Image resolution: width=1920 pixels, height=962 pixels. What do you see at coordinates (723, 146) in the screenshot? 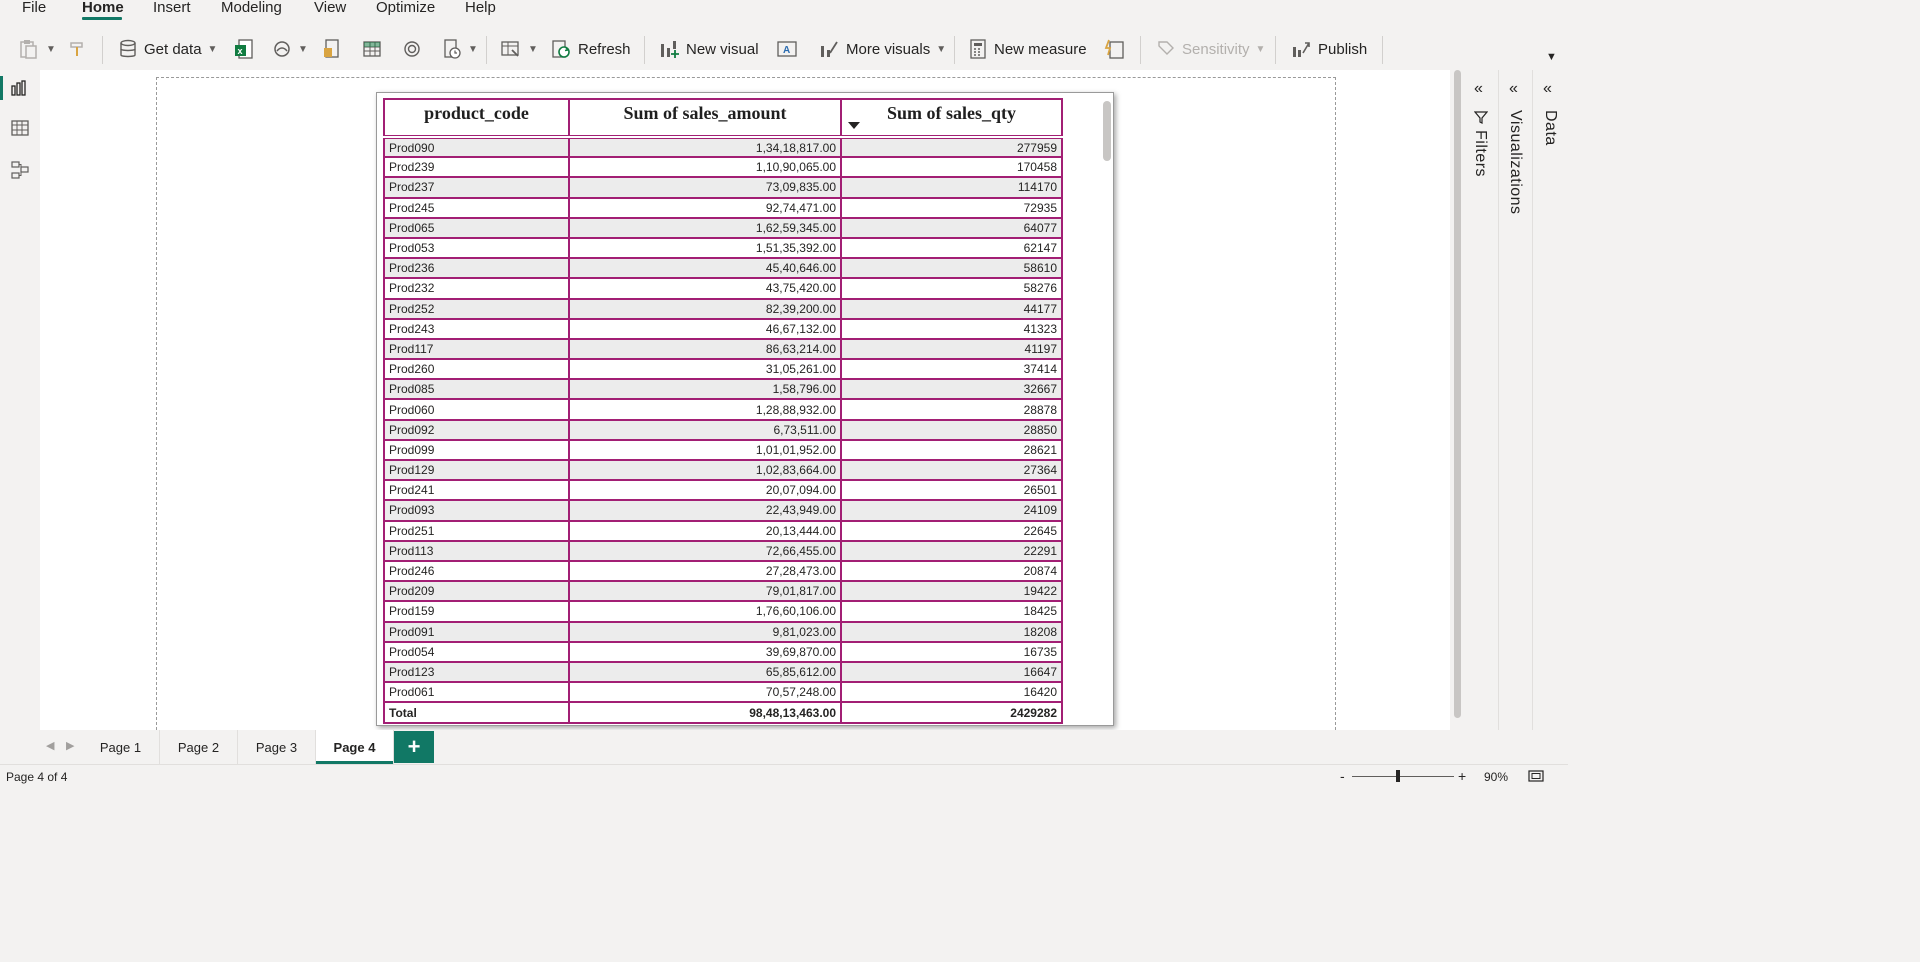
I see `table-row: Prod090 1,34,18,817.00 277959` at bounding box center [723, 146].